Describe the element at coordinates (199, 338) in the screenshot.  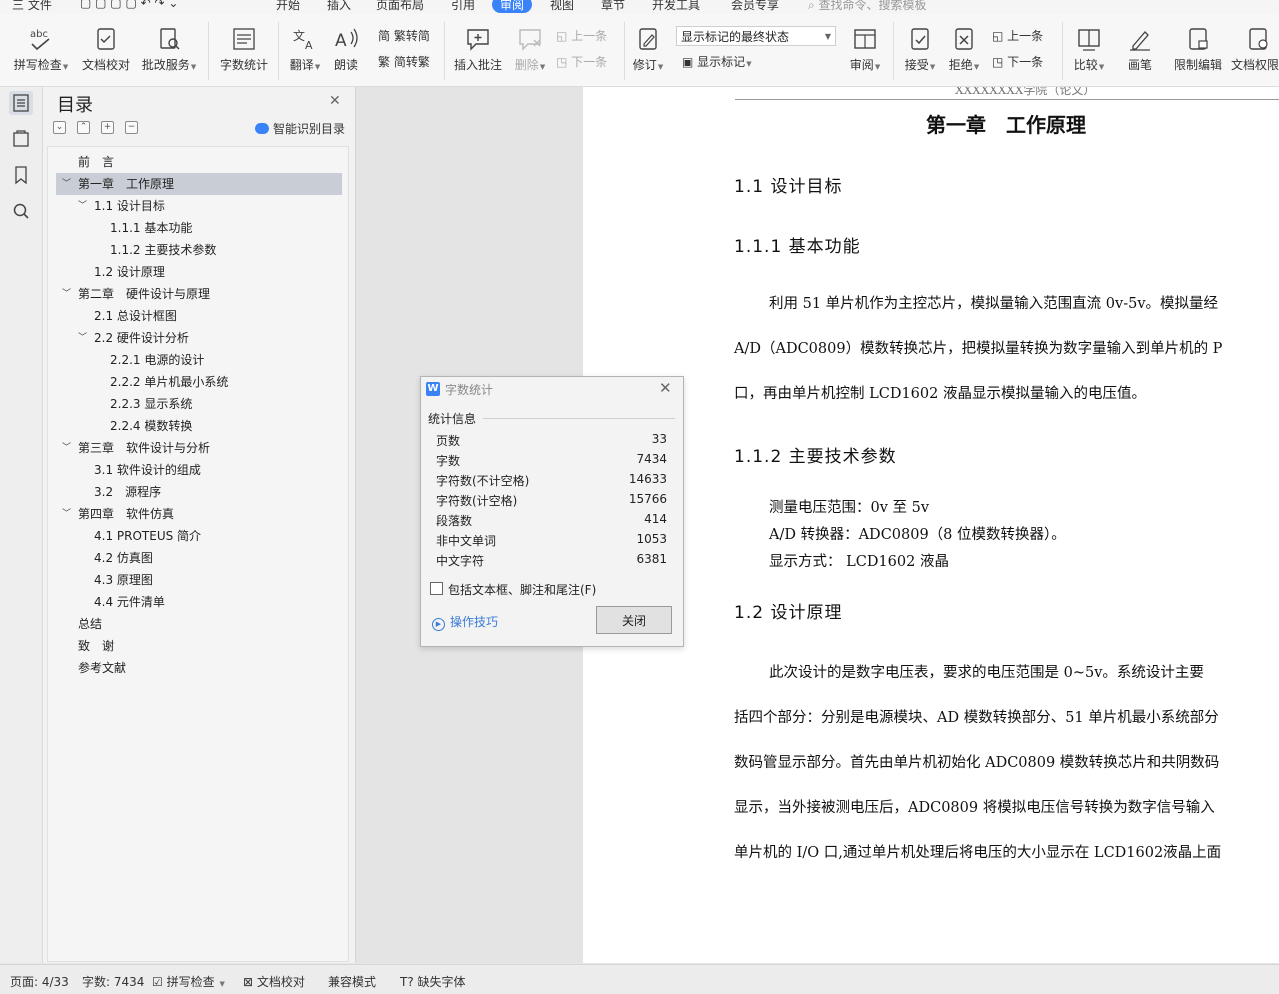
I see `toc-item: ﹀ 2.2 硬件设计分析` at that location.